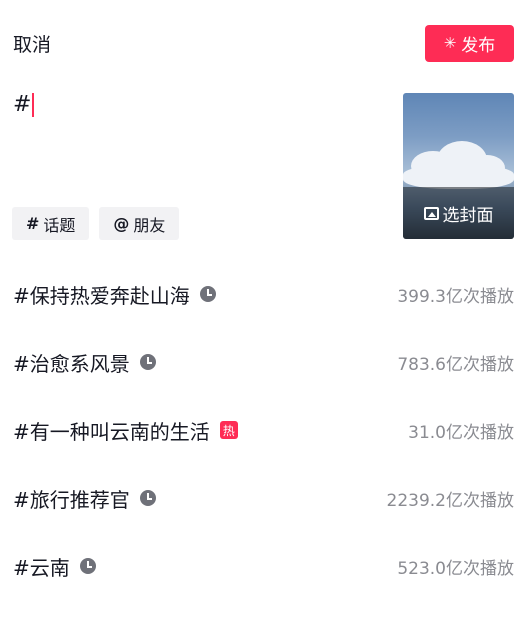  I want to click on friend-chip-label: 朋友, so click(149, 225).